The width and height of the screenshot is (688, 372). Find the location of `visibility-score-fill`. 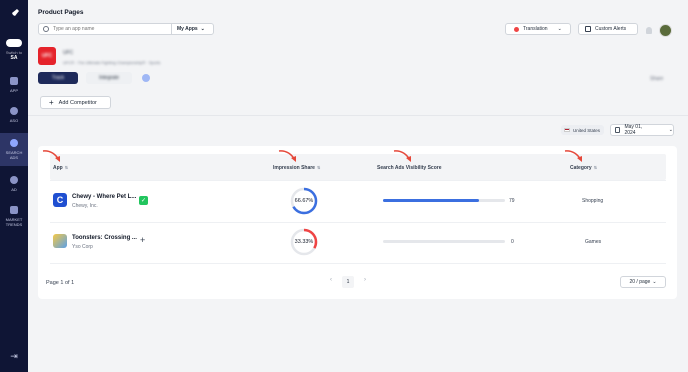

visibility-score-fill is located at coordinates (431, 200).